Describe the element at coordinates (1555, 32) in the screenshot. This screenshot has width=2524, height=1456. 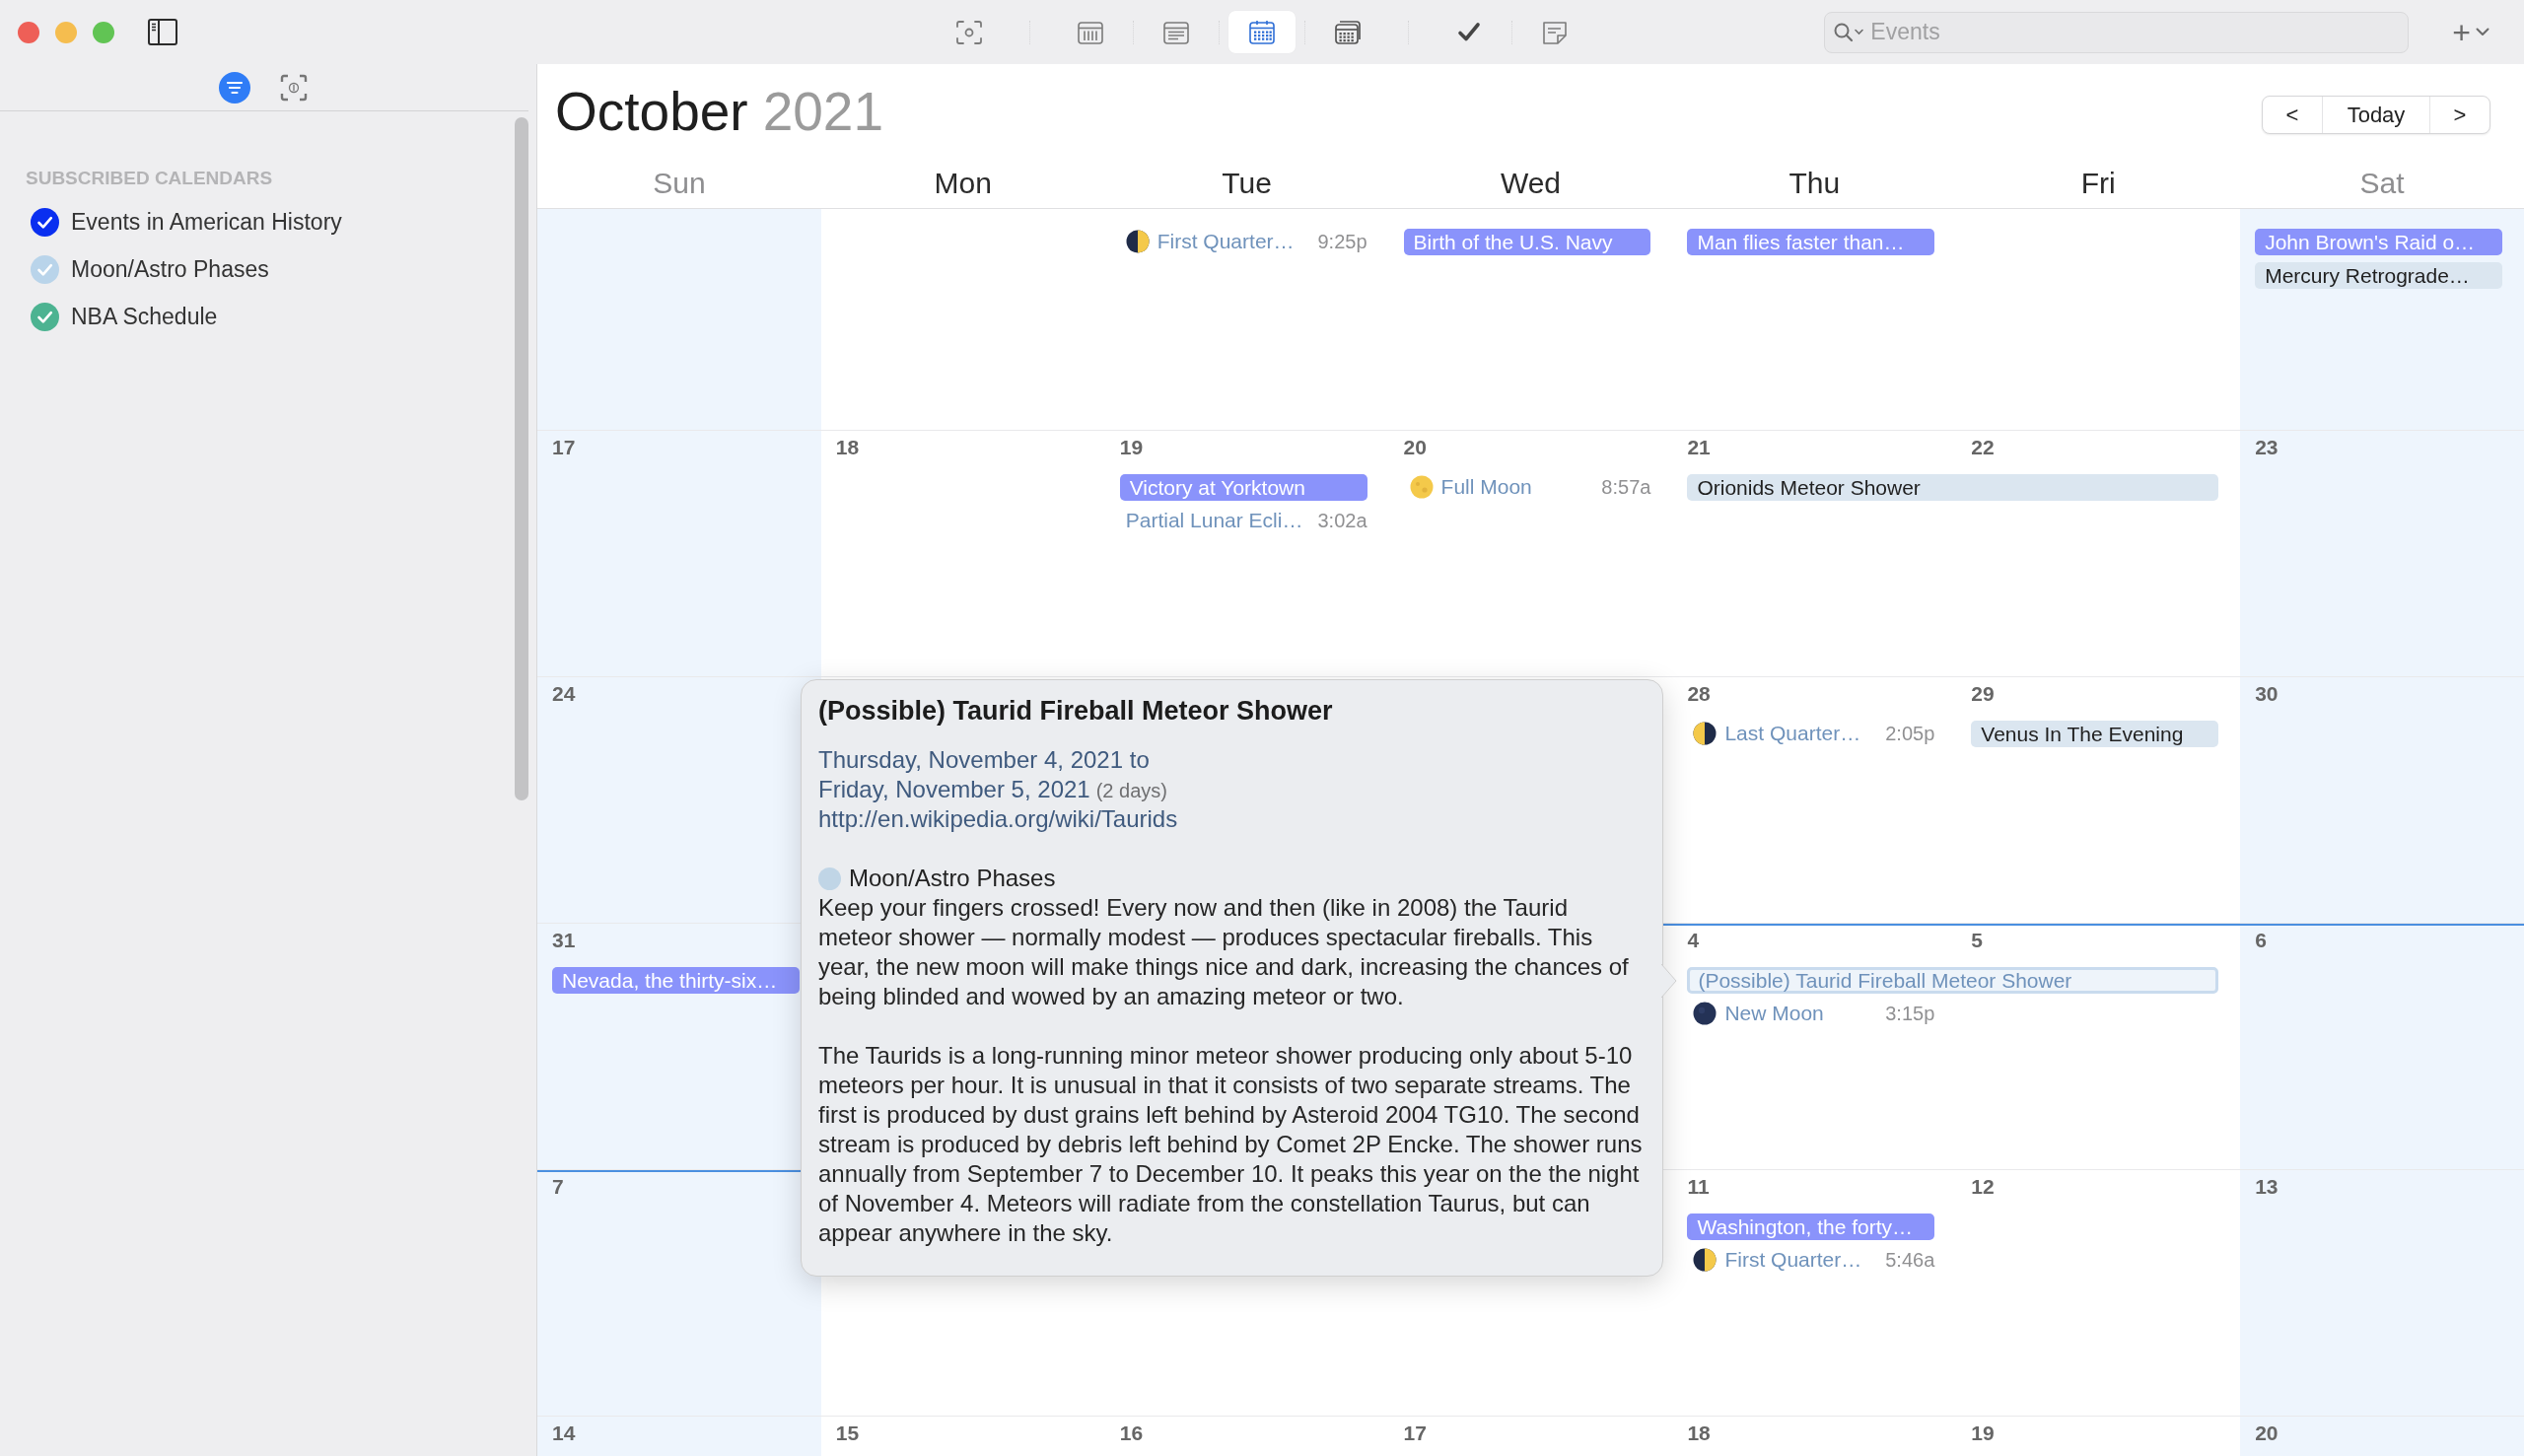
I see `note-icon` at that location.